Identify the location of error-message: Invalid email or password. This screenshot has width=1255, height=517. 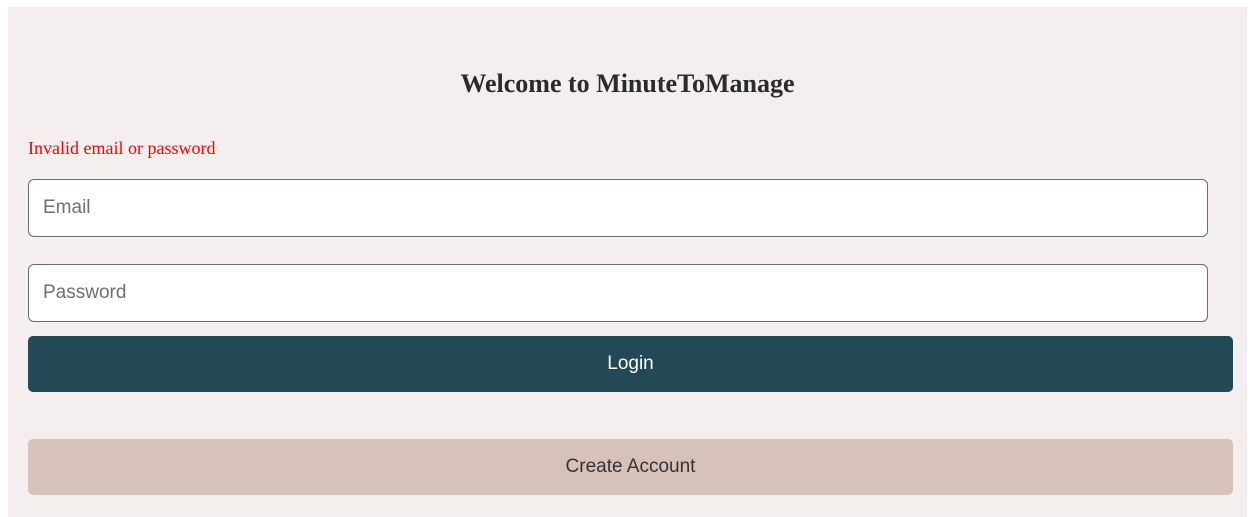
(122, 148).